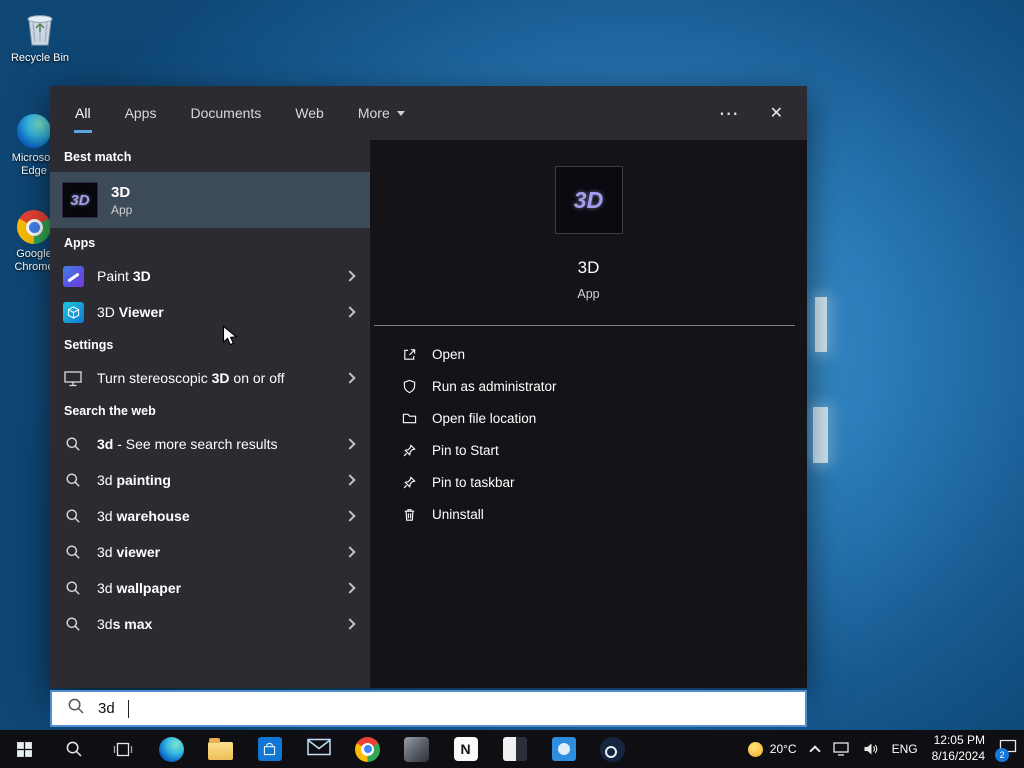 This screenshot has height=768, width=1024. What do you see at coordinates (755, 749) in the screenshot?
I see `sun-icon` at bounding box center [755, 749].